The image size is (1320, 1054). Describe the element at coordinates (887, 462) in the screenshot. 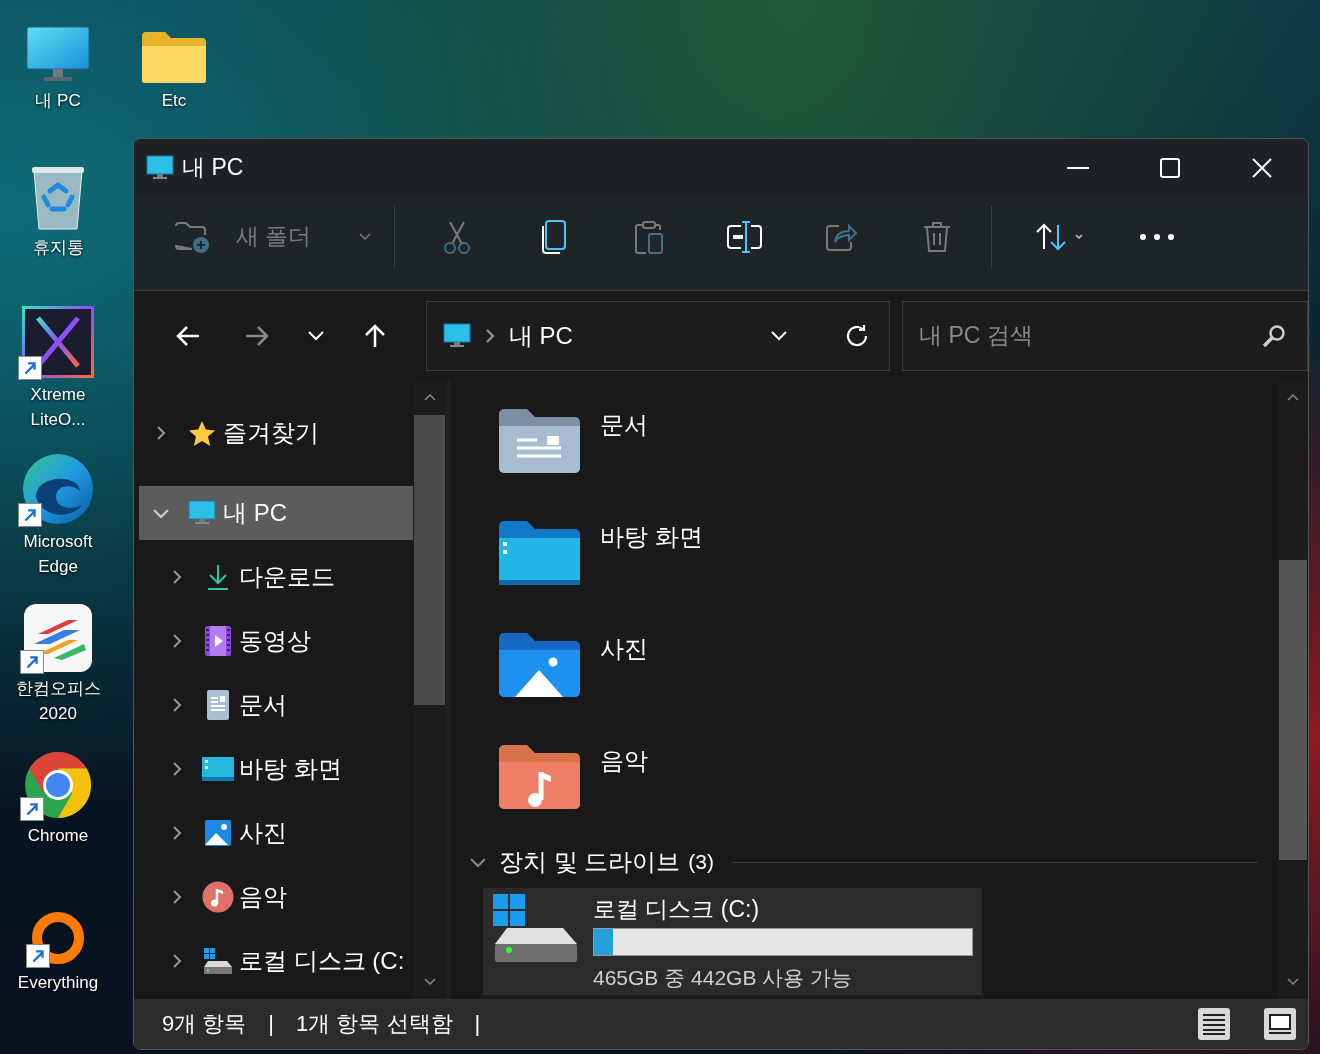

I see `folder-item: 문서` at that location.